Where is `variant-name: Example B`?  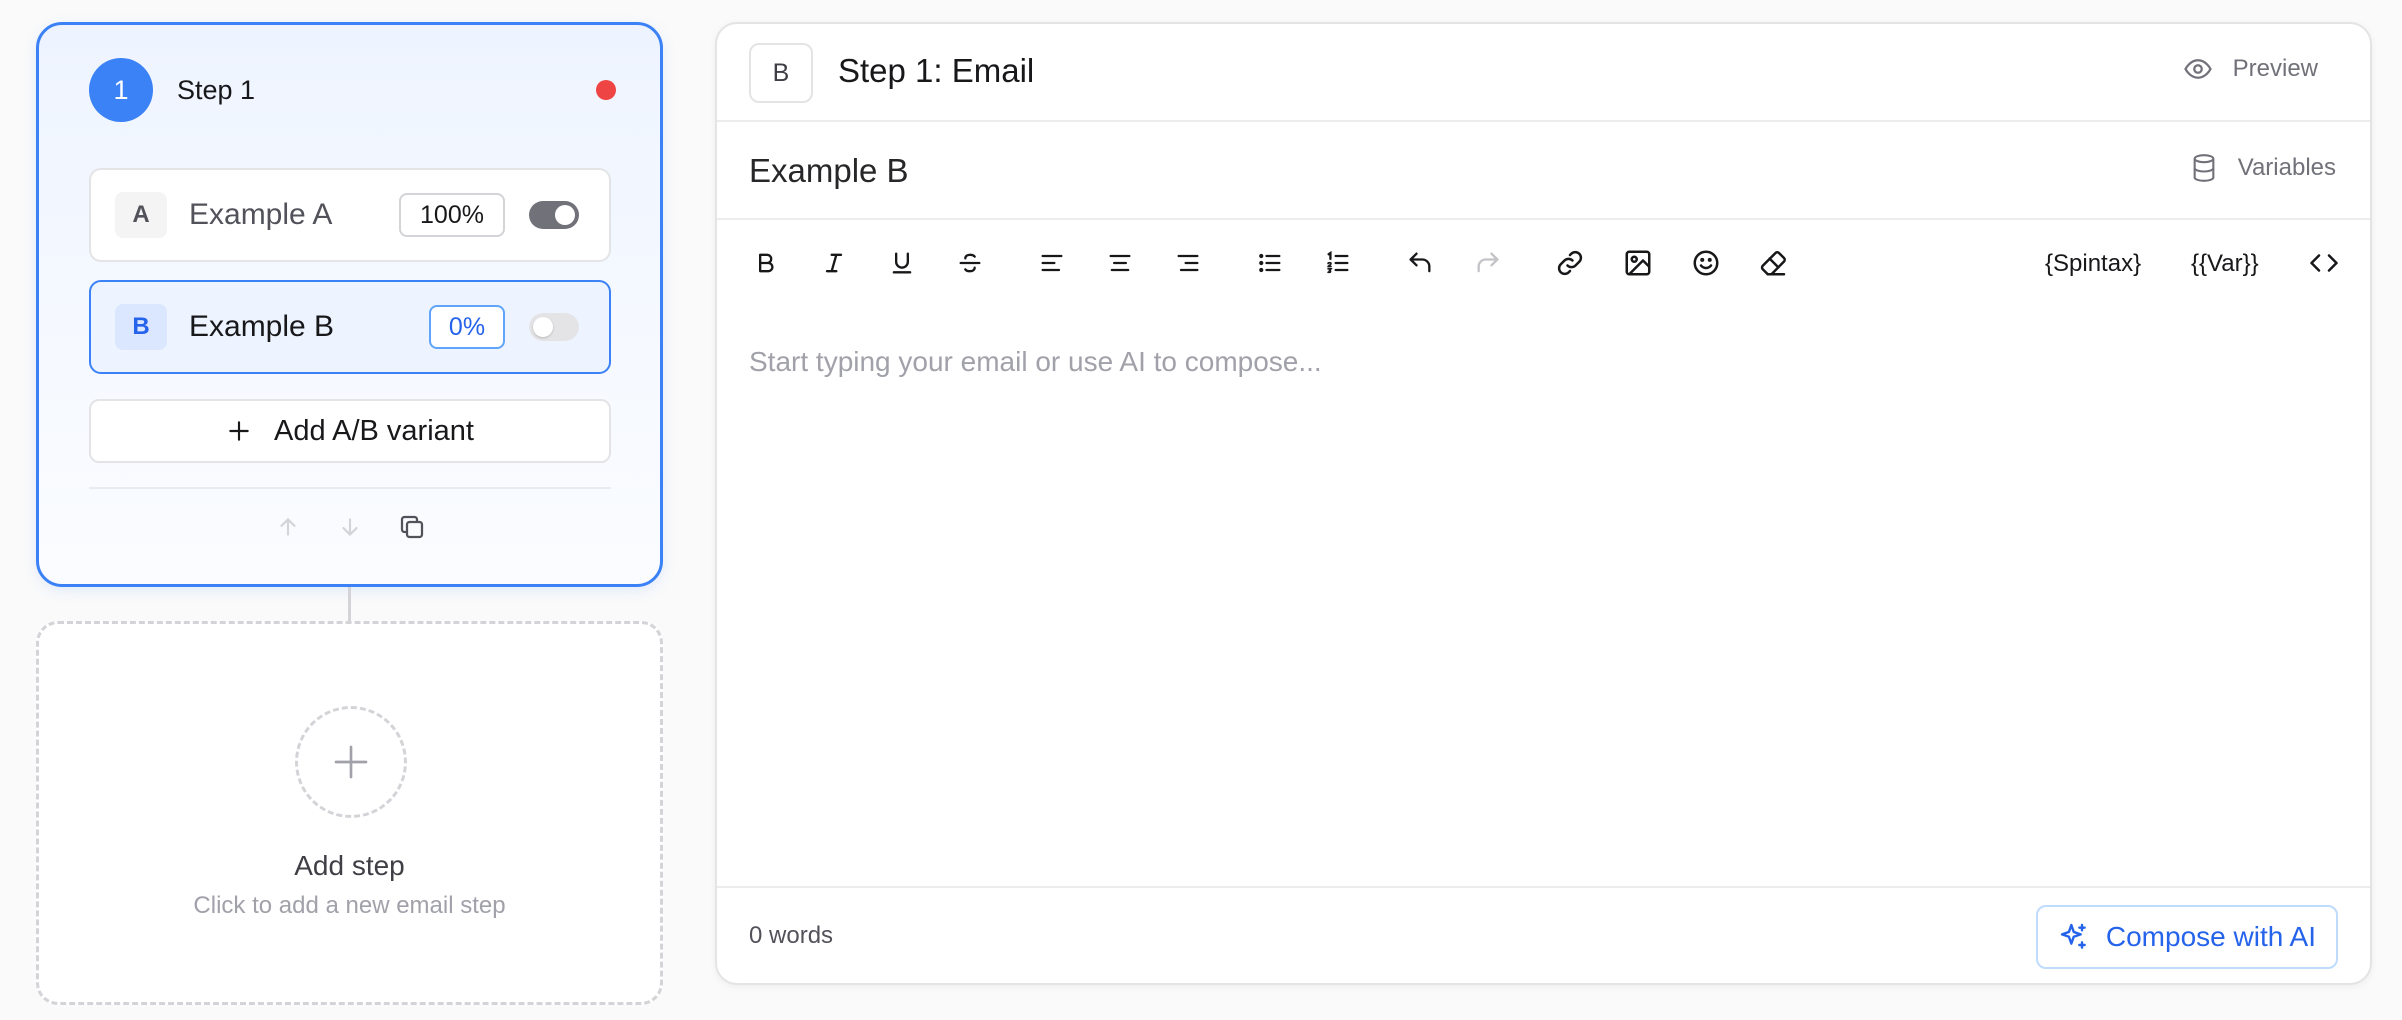
variant-name: Example B is located at coordinates (262, 326).